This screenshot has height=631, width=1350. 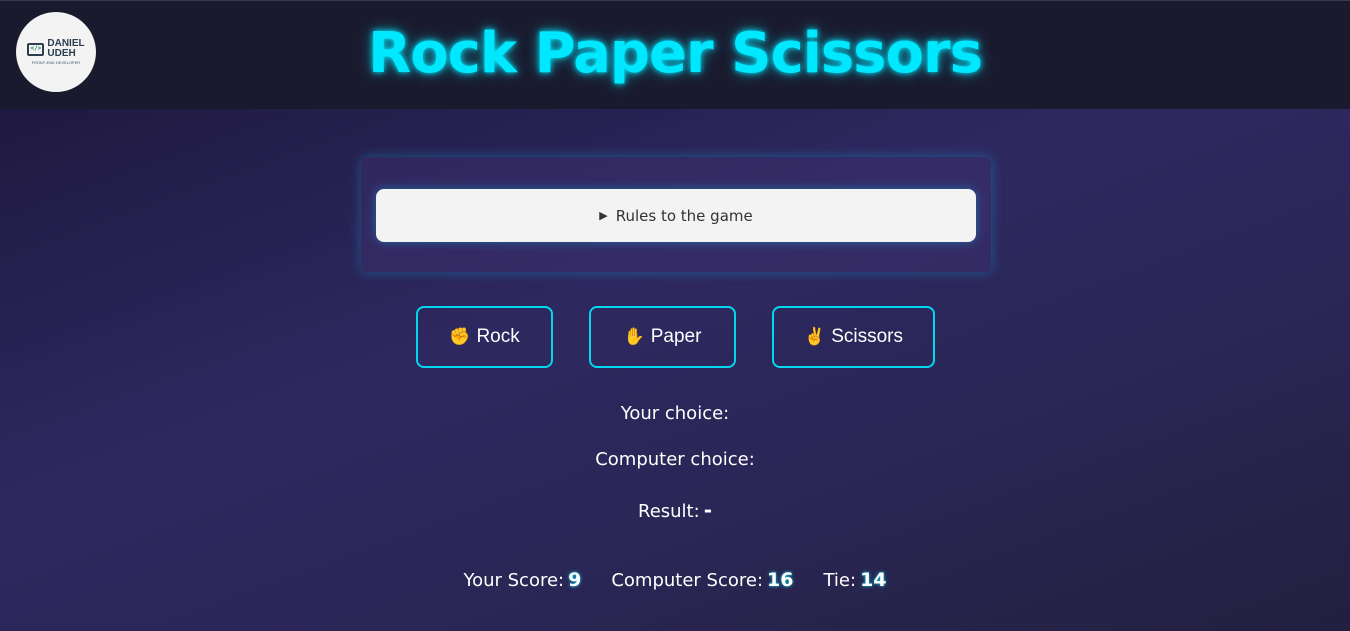 What do you see at coordinates (514, 580) in the screenshot?
I see `your-score-label: Your Score:` at bounding box center [514, 580].